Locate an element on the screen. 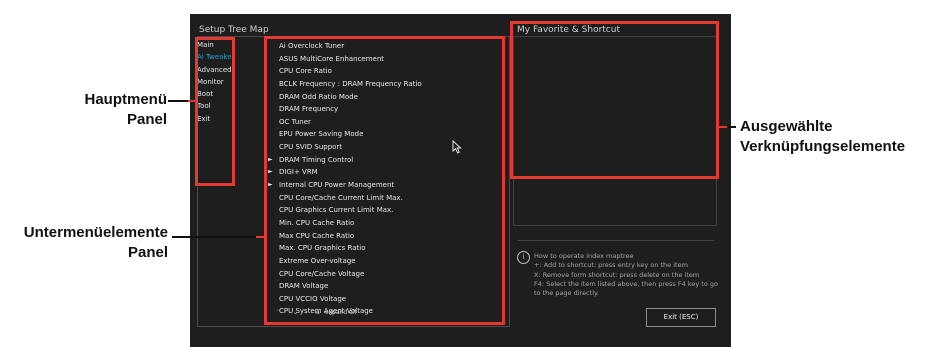 This screenshot has width=936, height=347. callout-line-favorites is located at coordinates (731, 127).